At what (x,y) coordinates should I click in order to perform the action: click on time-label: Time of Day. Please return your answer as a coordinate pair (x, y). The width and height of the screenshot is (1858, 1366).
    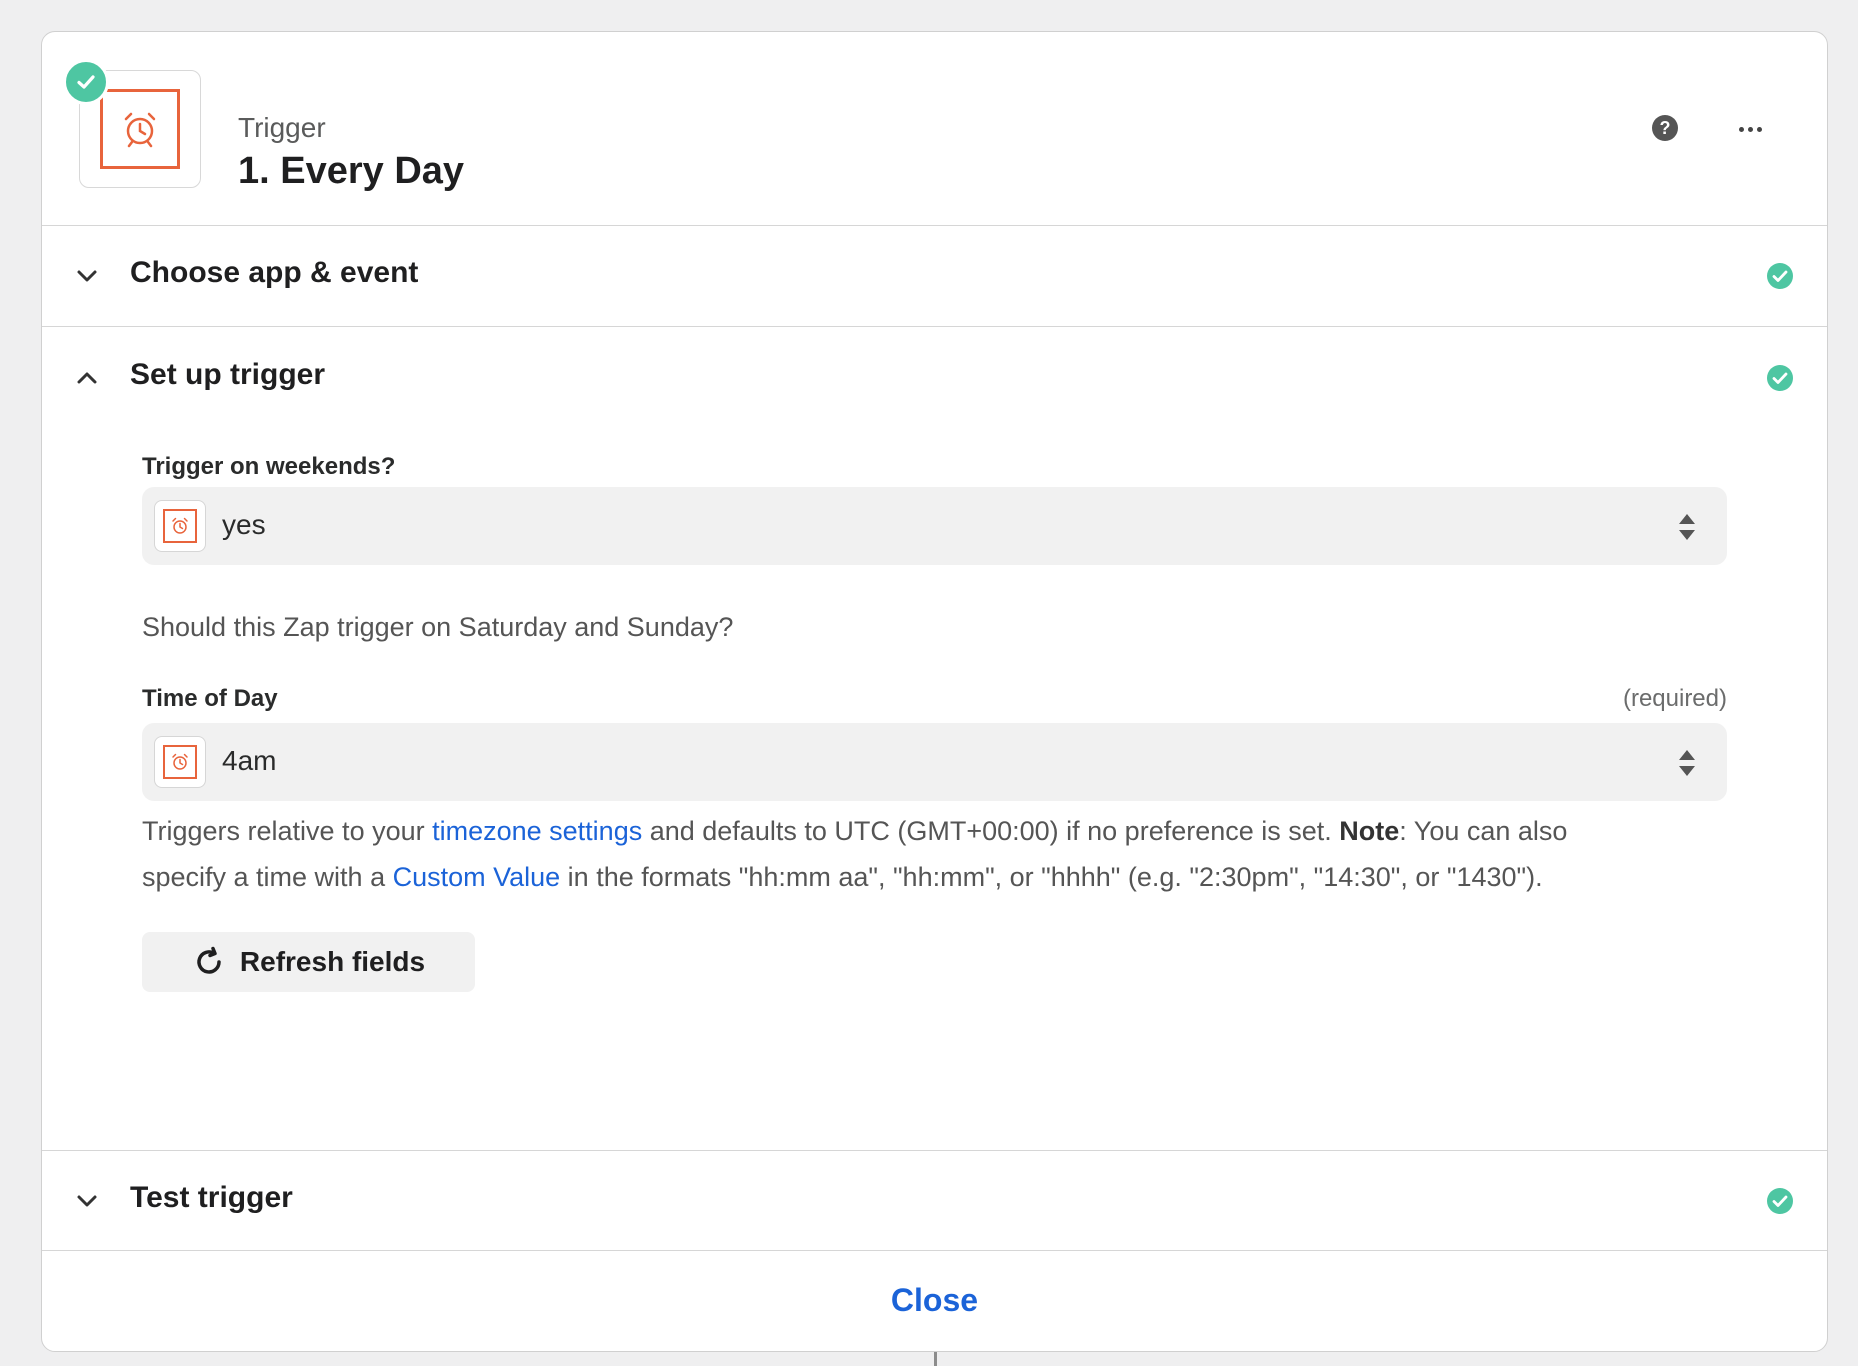
    Looking at the image, I should click on (210, 698).